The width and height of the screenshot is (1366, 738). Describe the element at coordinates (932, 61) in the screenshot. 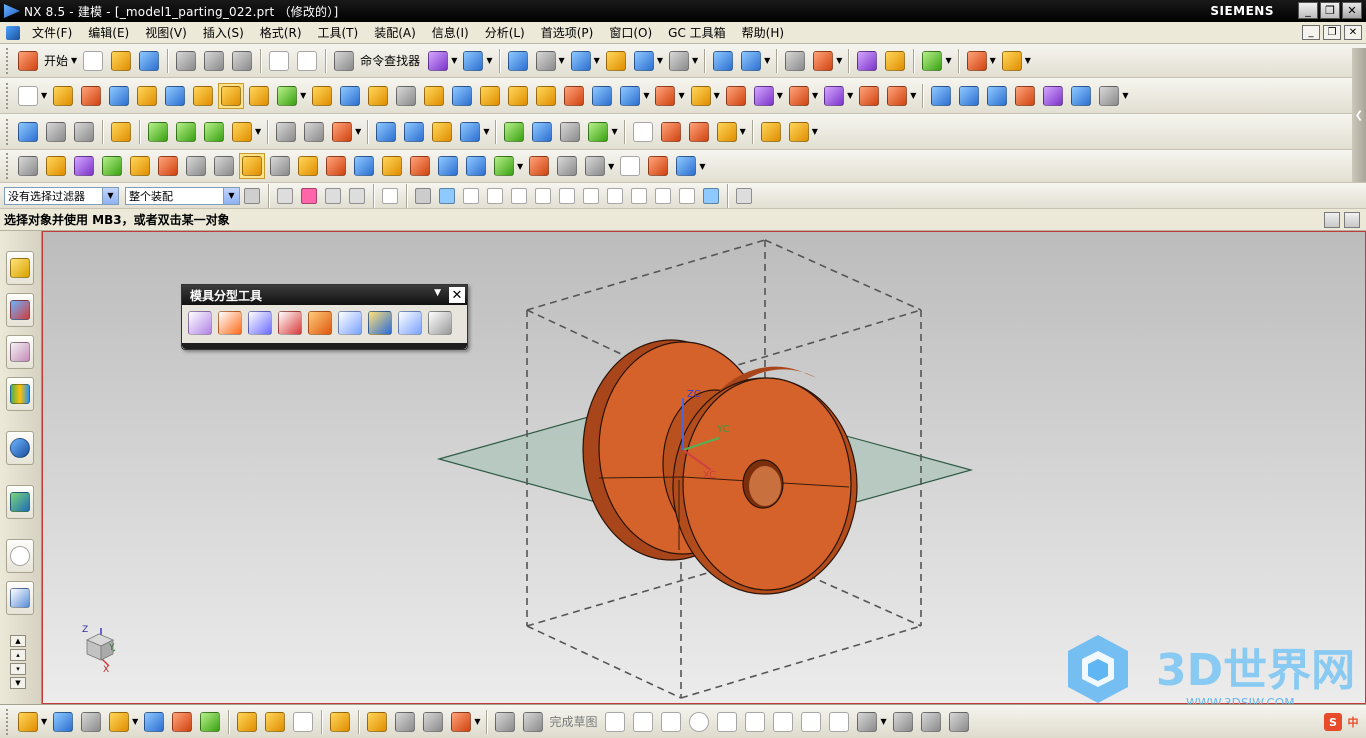

I see `motion-icon` at that location.